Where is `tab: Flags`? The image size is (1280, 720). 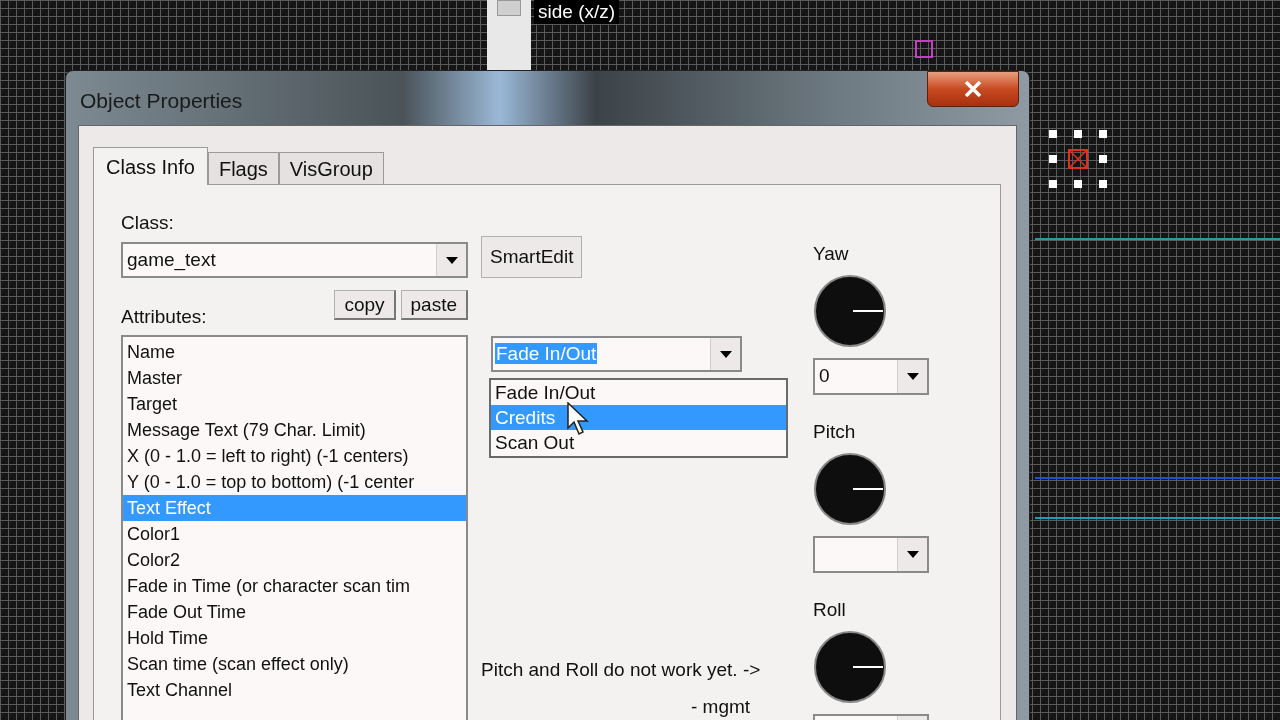
tab: Flags is located at coordinates (243, 168).